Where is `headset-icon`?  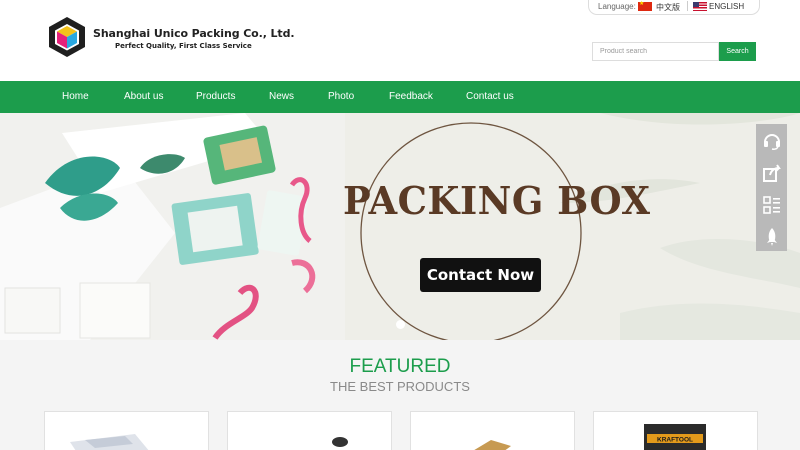 headset-icon is located at coordinates (771, 141).